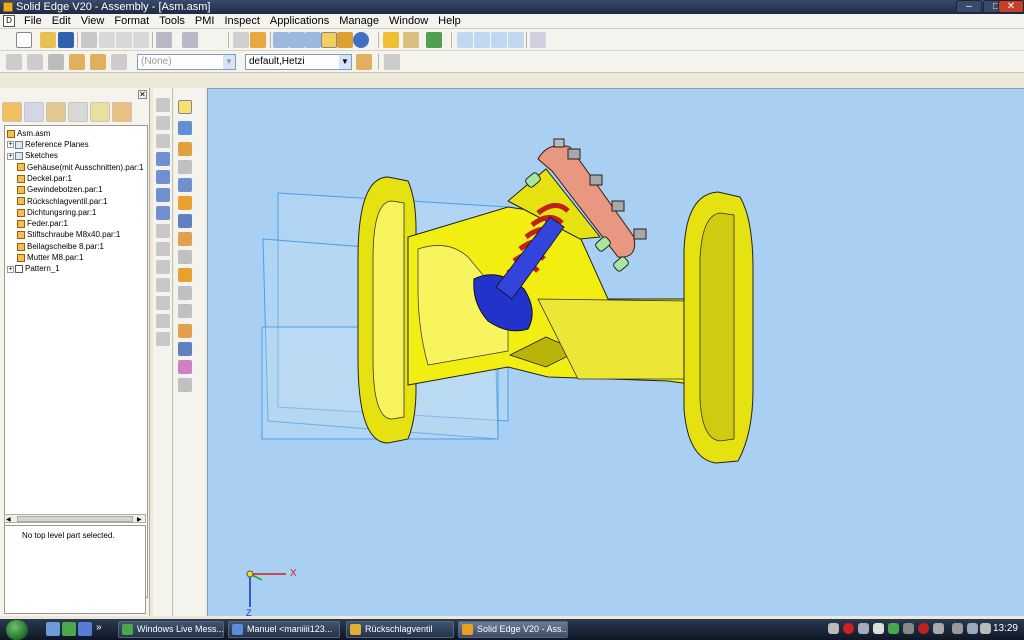 The height and width of the screenshot is (640, 1024). Describe the element at coordinates (190, 40) in the screenshot. I see `redo-icon` at that location.